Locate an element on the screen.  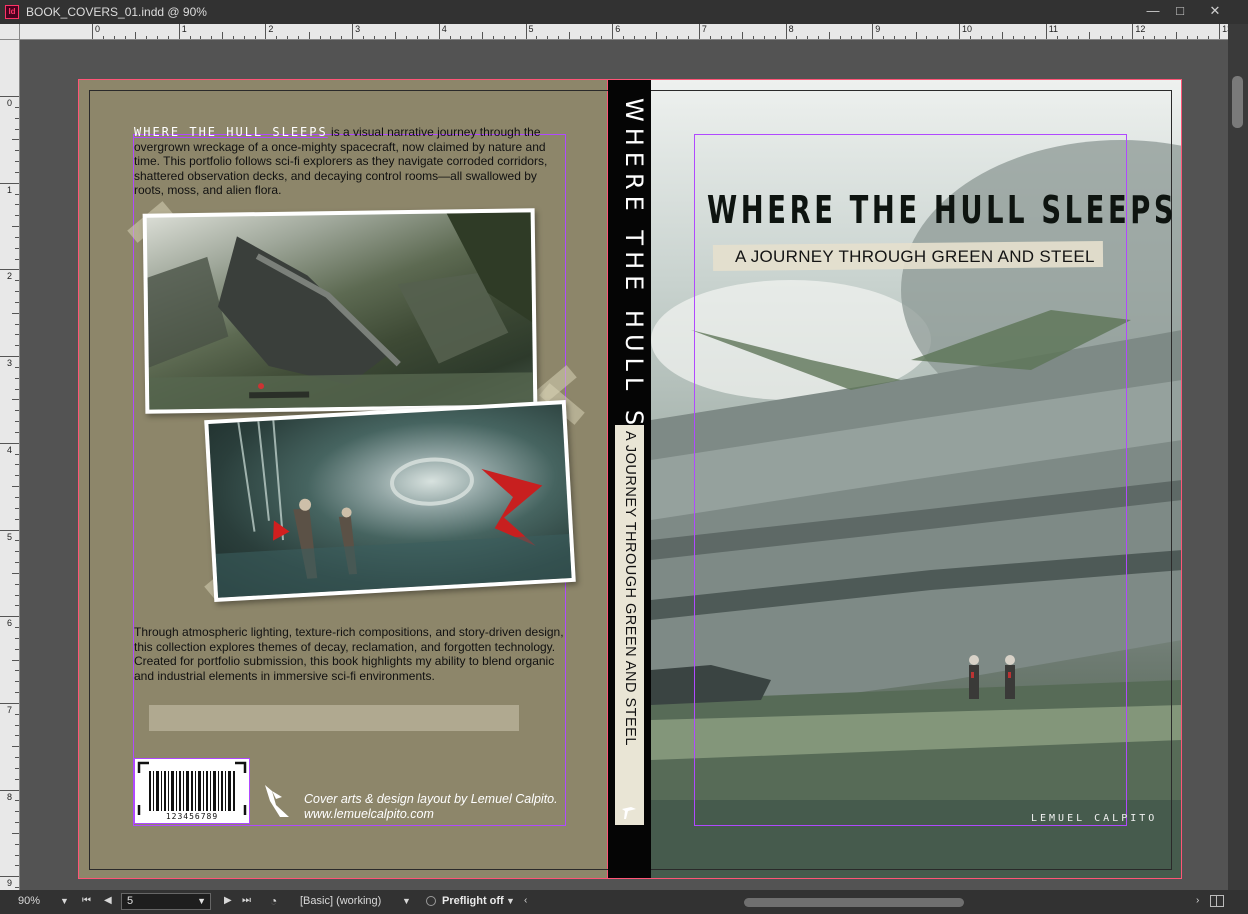
ruler-label: 0 is located at coordinates (98, 29).